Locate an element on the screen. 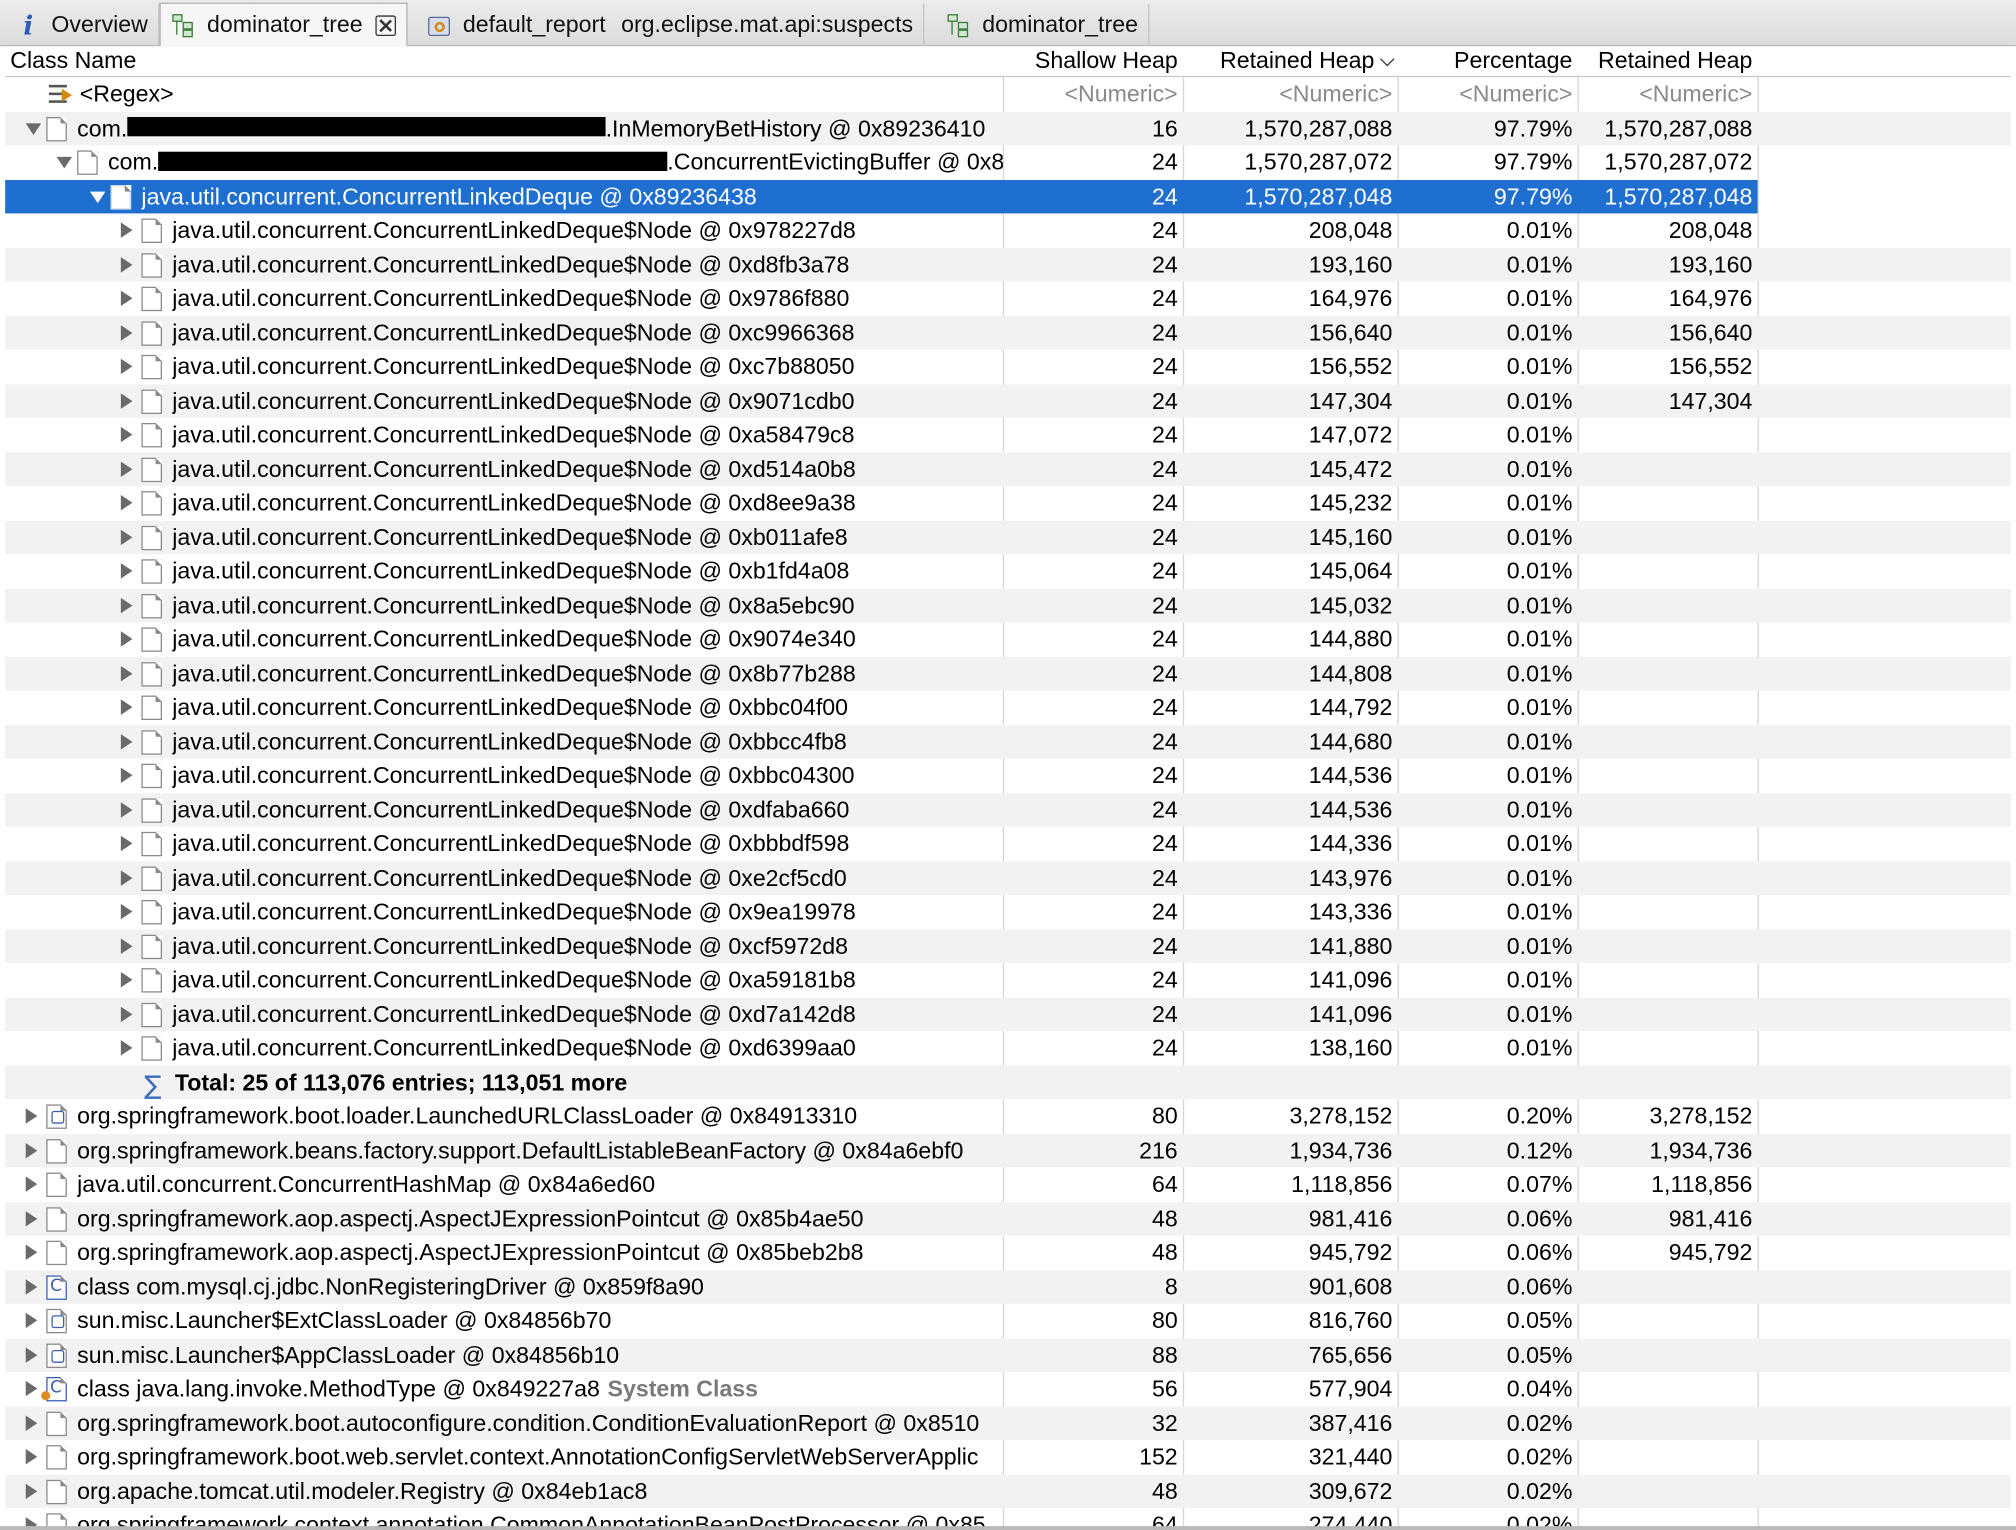 The image size is (2016, 1530). percentage-filter-input: <Numeric> is located at coordinates (1488, 94).